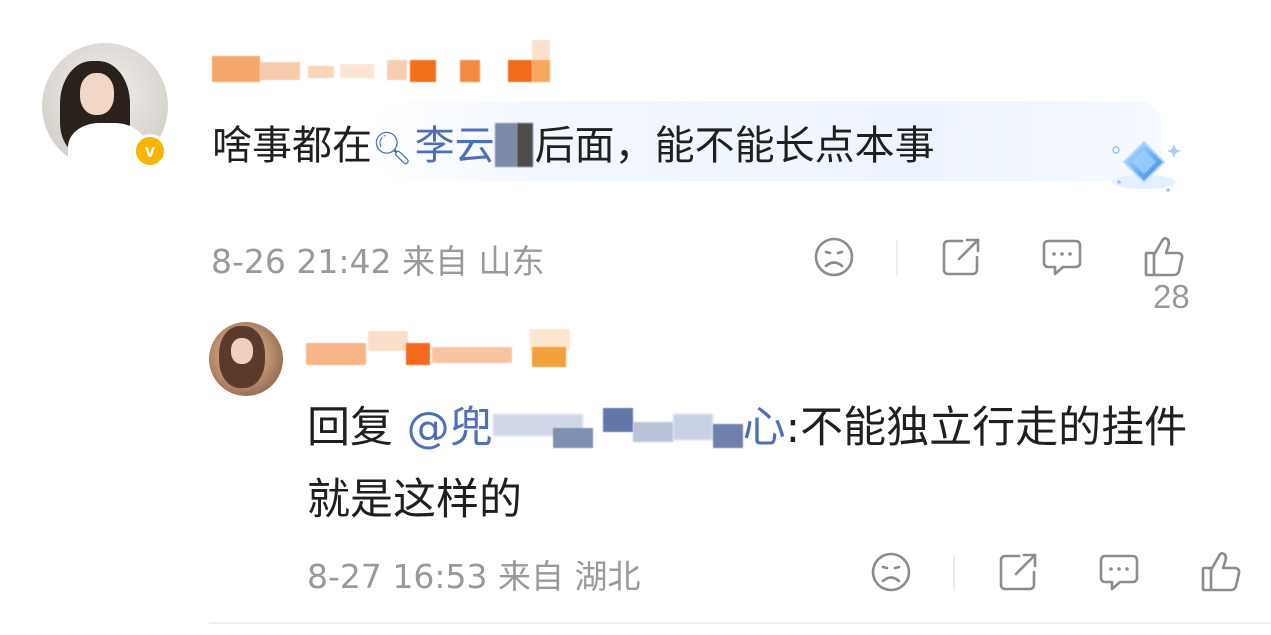  I want to click on diamond-badge-icon, so click(1146, 166).